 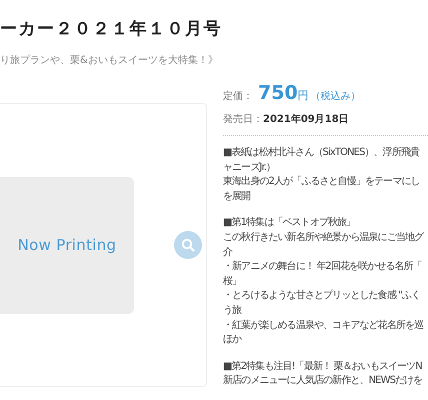 I want to click on description-line: 東海出身の2人が「ふるさと自慢」をテーマにし, so click(x=322, y=182).